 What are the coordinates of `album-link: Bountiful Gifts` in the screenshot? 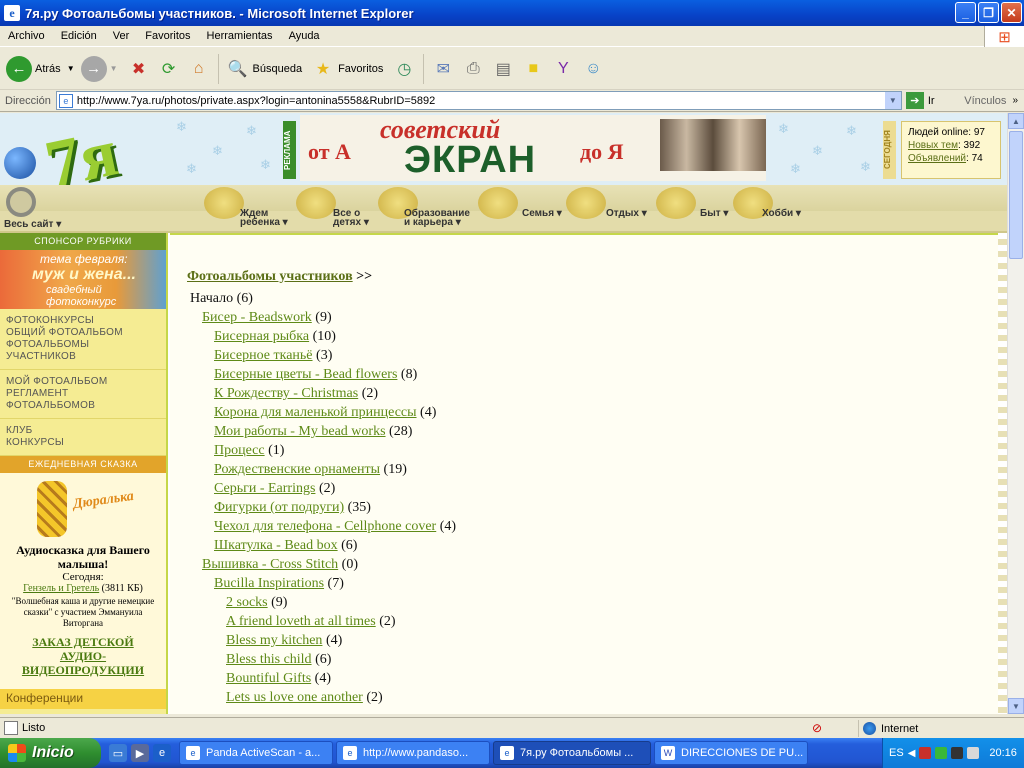 It's located at (268, 678).